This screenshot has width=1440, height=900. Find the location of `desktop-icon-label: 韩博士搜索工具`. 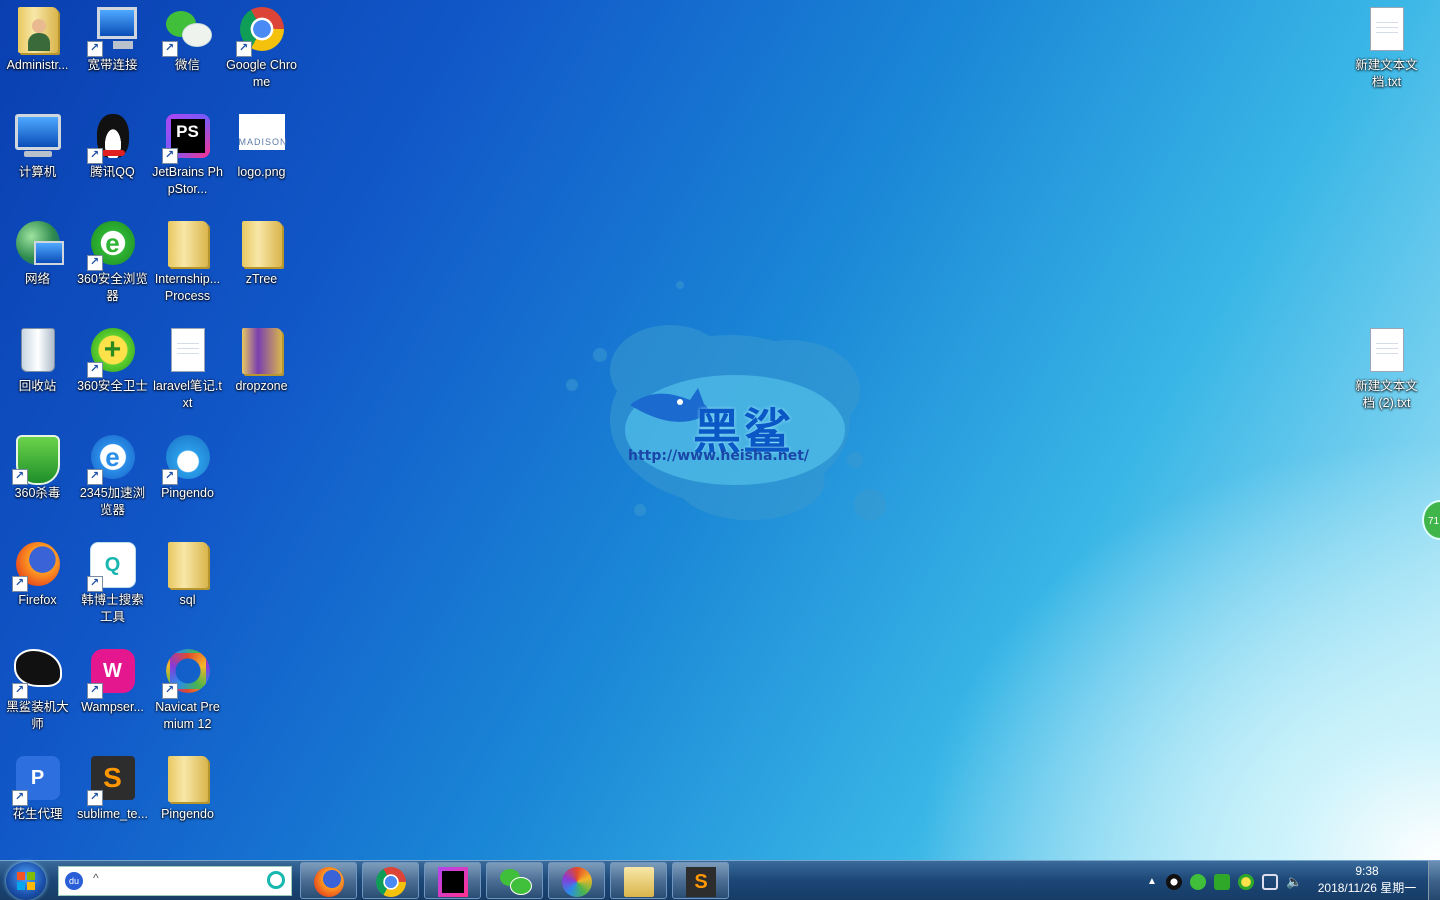

desktop-icon-label: 韩博士搜索工具 is located at coordinates (112, 608).